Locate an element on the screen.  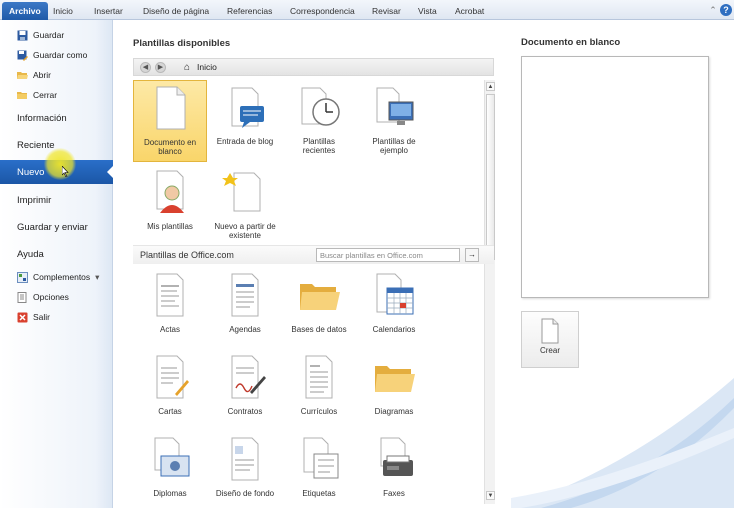
nav-salir: Salir is located at coordinates (56, 317).